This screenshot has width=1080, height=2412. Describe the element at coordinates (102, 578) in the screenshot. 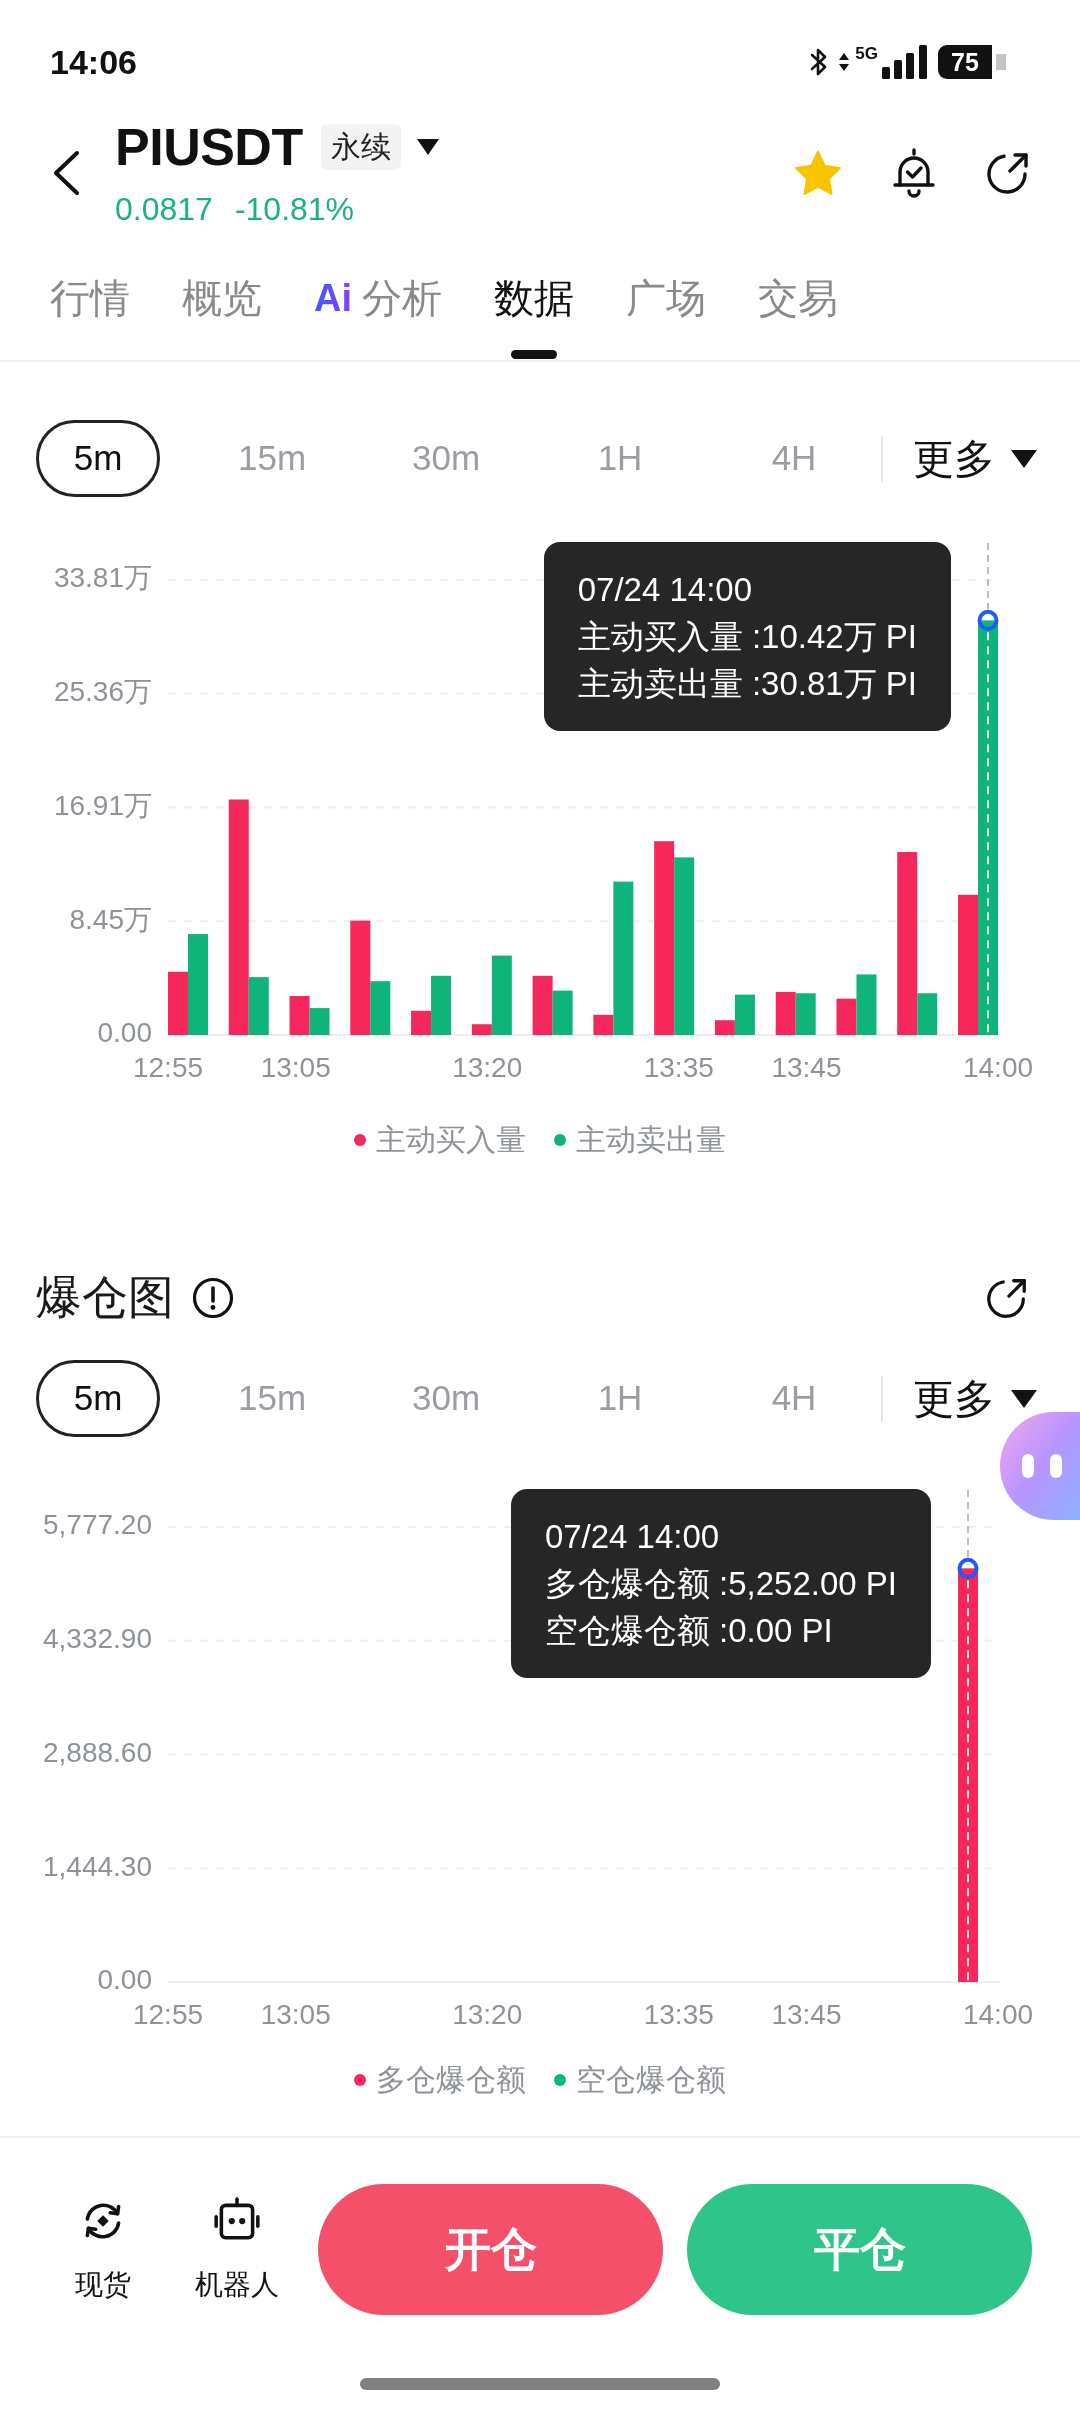

I see `axis-label: 33.81万` at that location.